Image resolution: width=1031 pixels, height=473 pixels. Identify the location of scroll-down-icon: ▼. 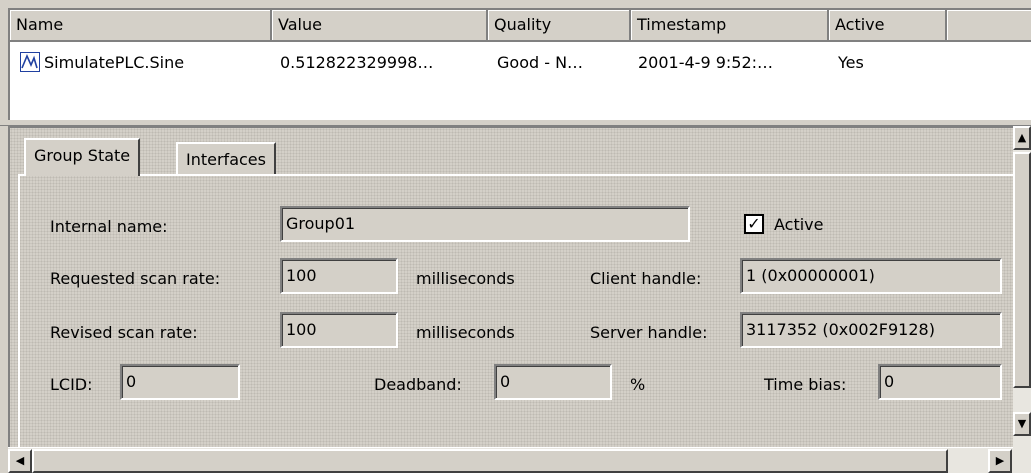
(1022, 424).